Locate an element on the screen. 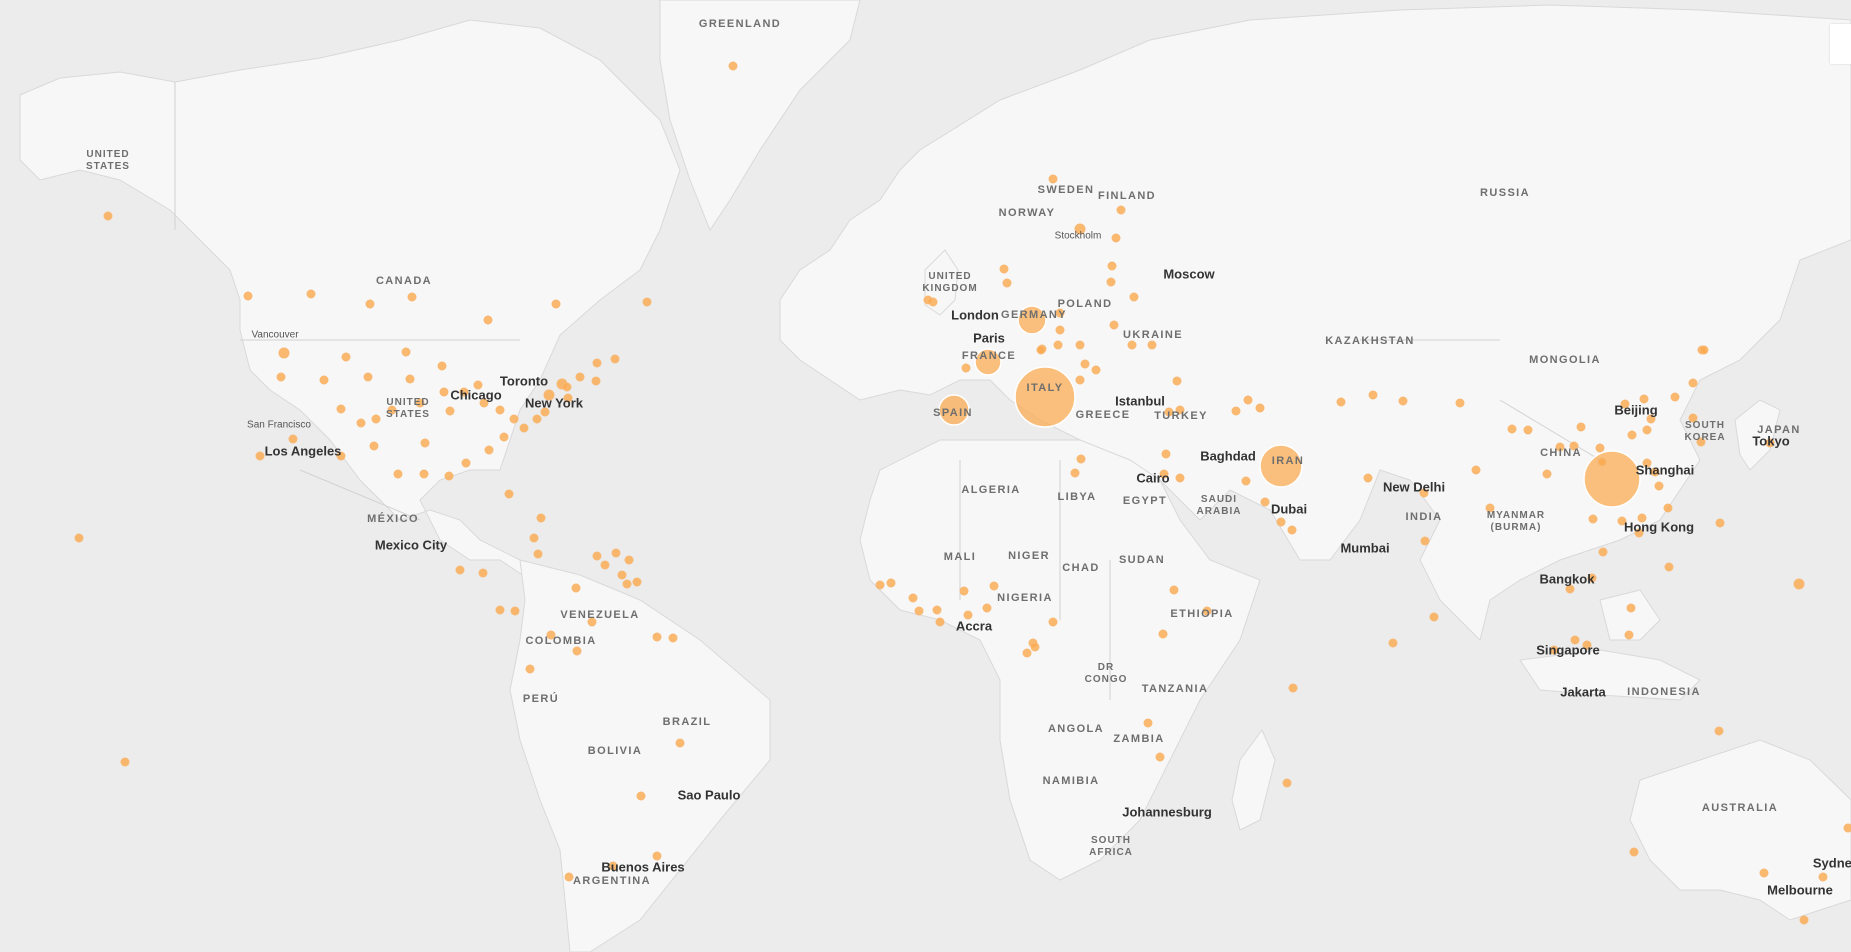 The image size is (1851, 952). map-control-panel is located at coordinates (1840, 44).